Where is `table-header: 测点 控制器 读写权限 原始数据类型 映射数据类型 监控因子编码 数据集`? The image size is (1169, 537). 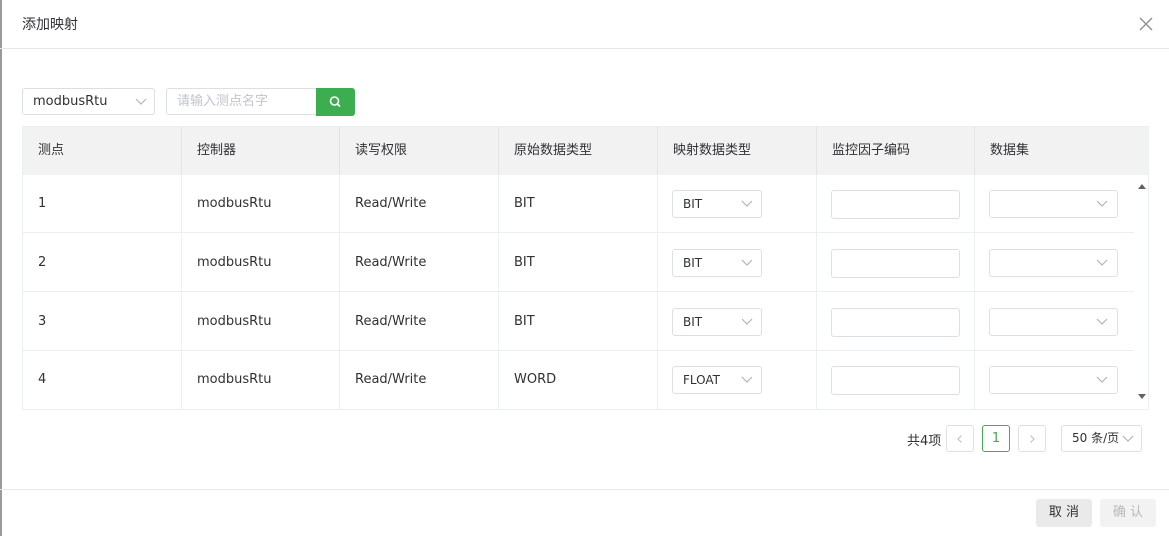 table-header: 测点 控制器 读写权限 原始数据类型 映射数据类型 监控因子编码 数据集 is located at coordinates (585, 151).